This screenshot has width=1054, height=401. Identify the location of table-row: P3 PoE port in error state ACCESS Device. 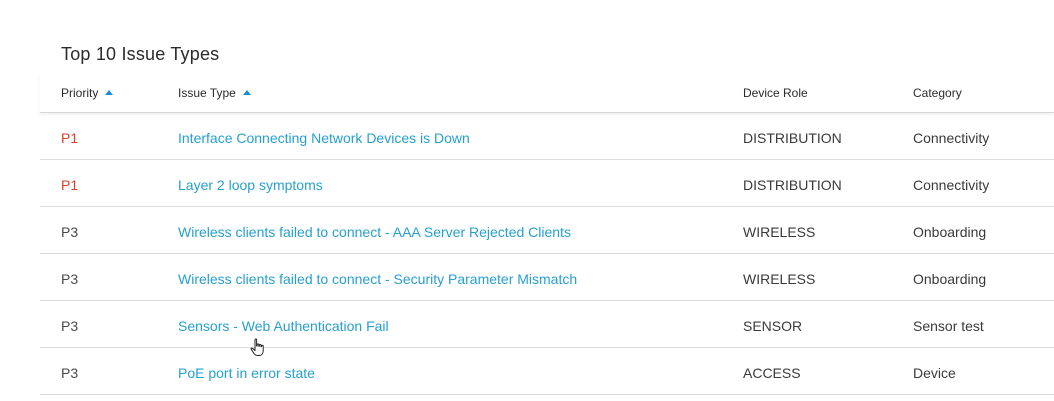
(547, 371).